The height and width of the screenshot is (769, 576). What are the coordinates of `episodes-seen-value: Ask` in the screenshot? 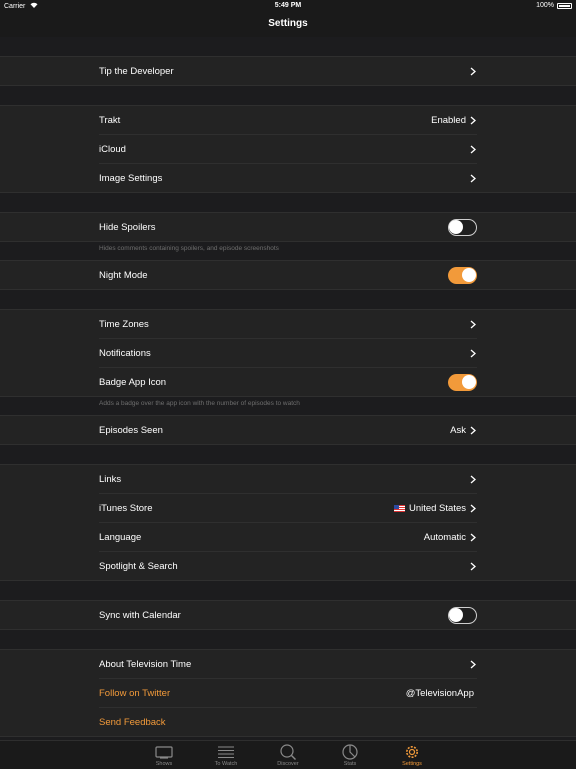 It's located at (458, 430).